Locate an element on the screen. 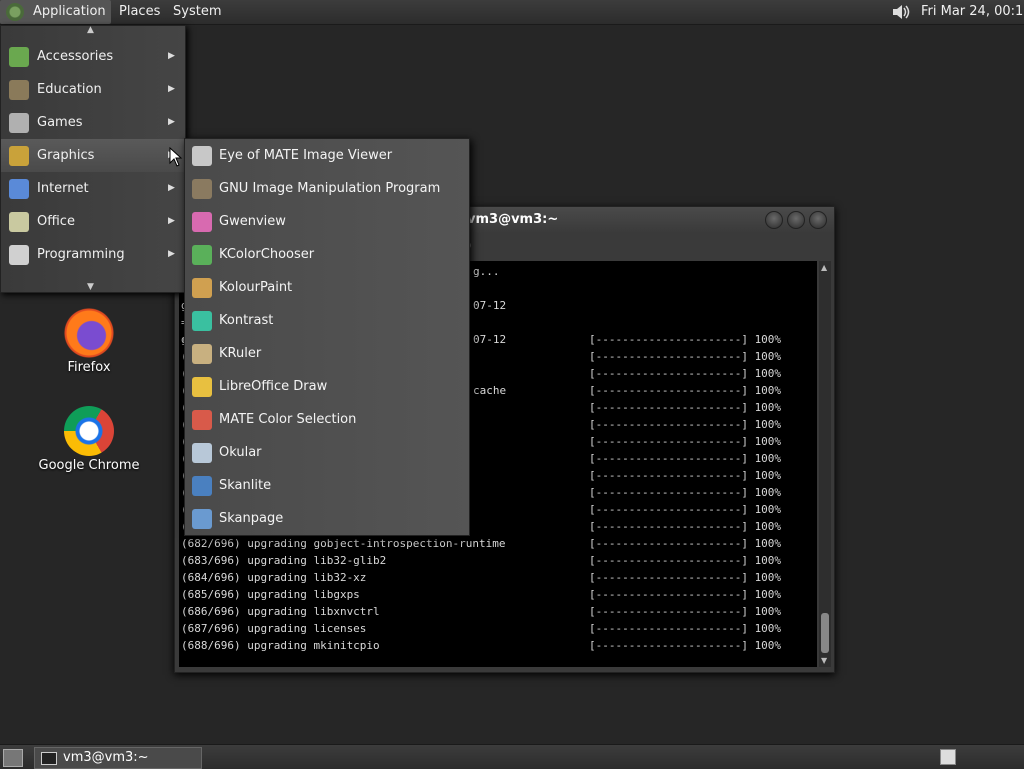 Image resolution: width=1024 pixels, height=769 pixels. places-menu: Places is located at coordinates (139, 12).